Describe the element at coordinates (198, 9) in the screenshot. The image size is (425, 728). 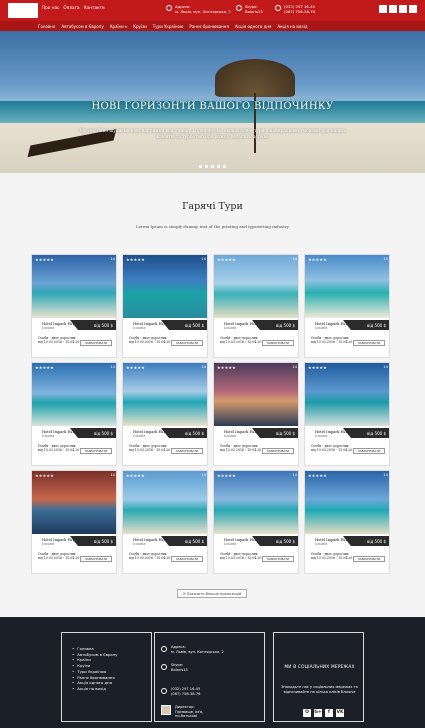
I see `header-address: Адреса: м. Львів, вул. Котлярська, 2` at that location.